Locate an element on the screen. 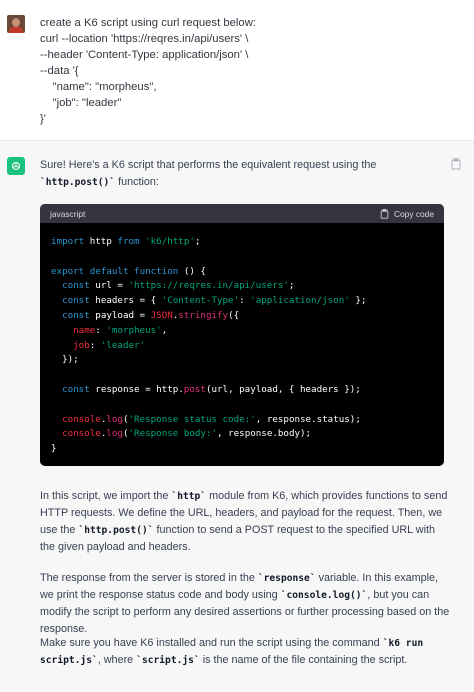 This screenshot has width=474, height=692. inline-code: `script.js` is located at coordinates (168, 660).